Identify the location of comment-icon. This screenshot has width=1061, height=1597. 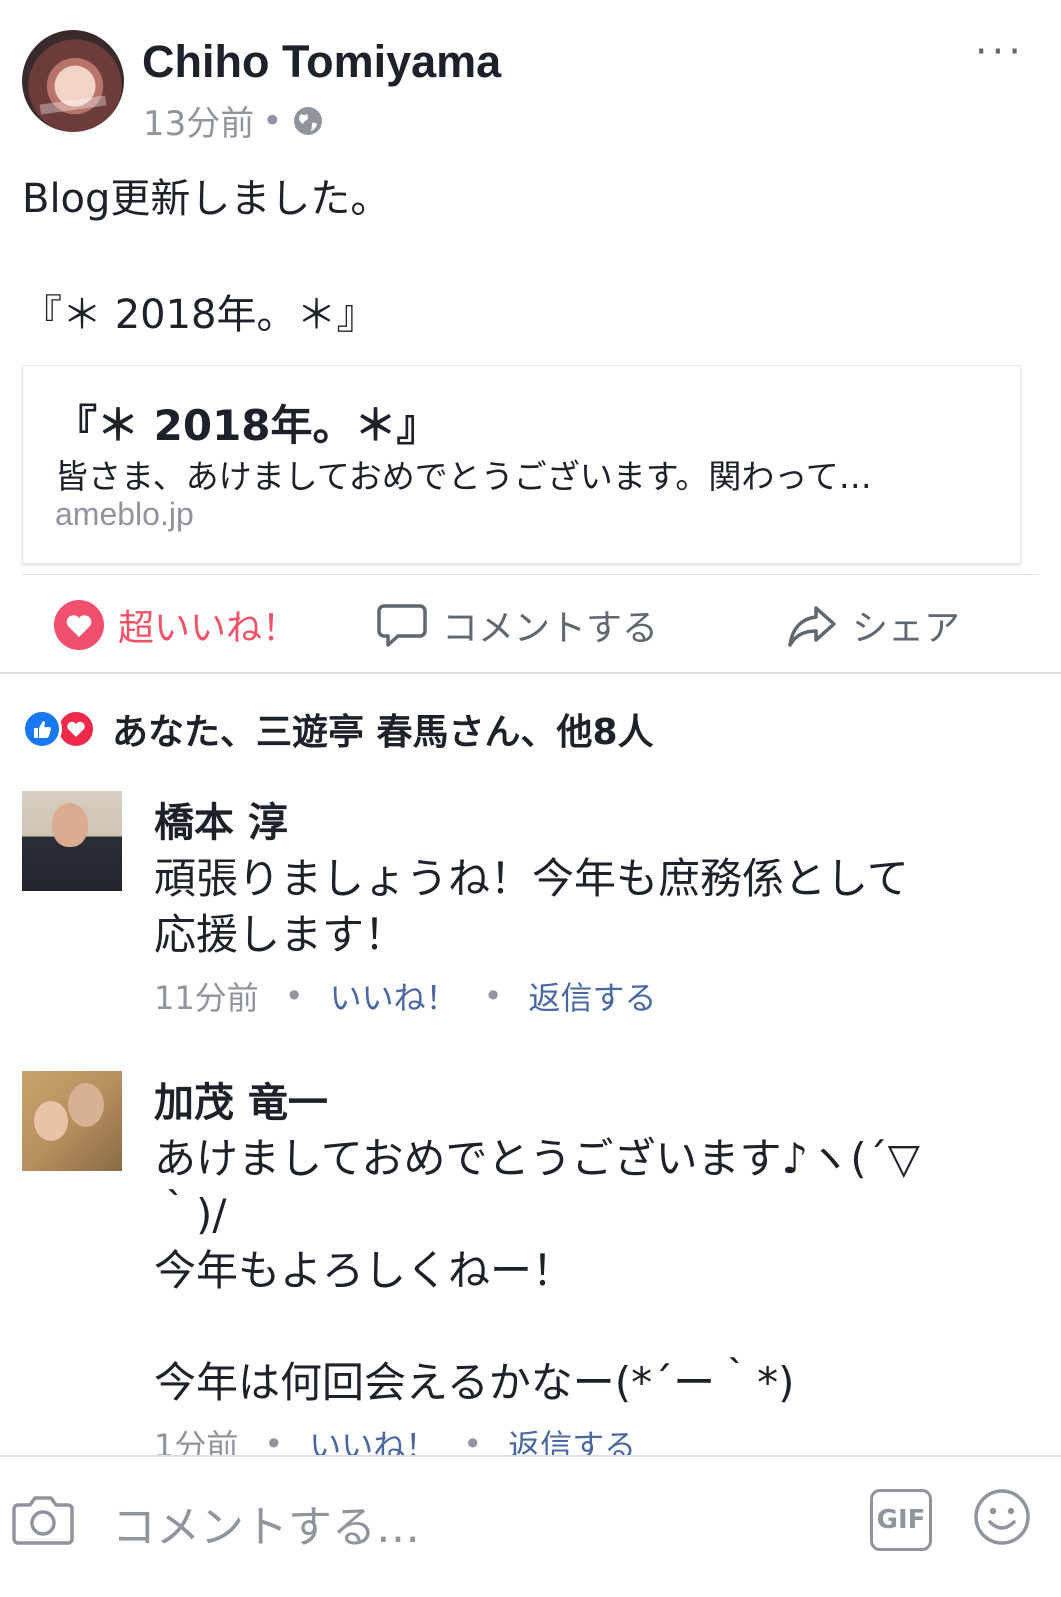
(402, 625).